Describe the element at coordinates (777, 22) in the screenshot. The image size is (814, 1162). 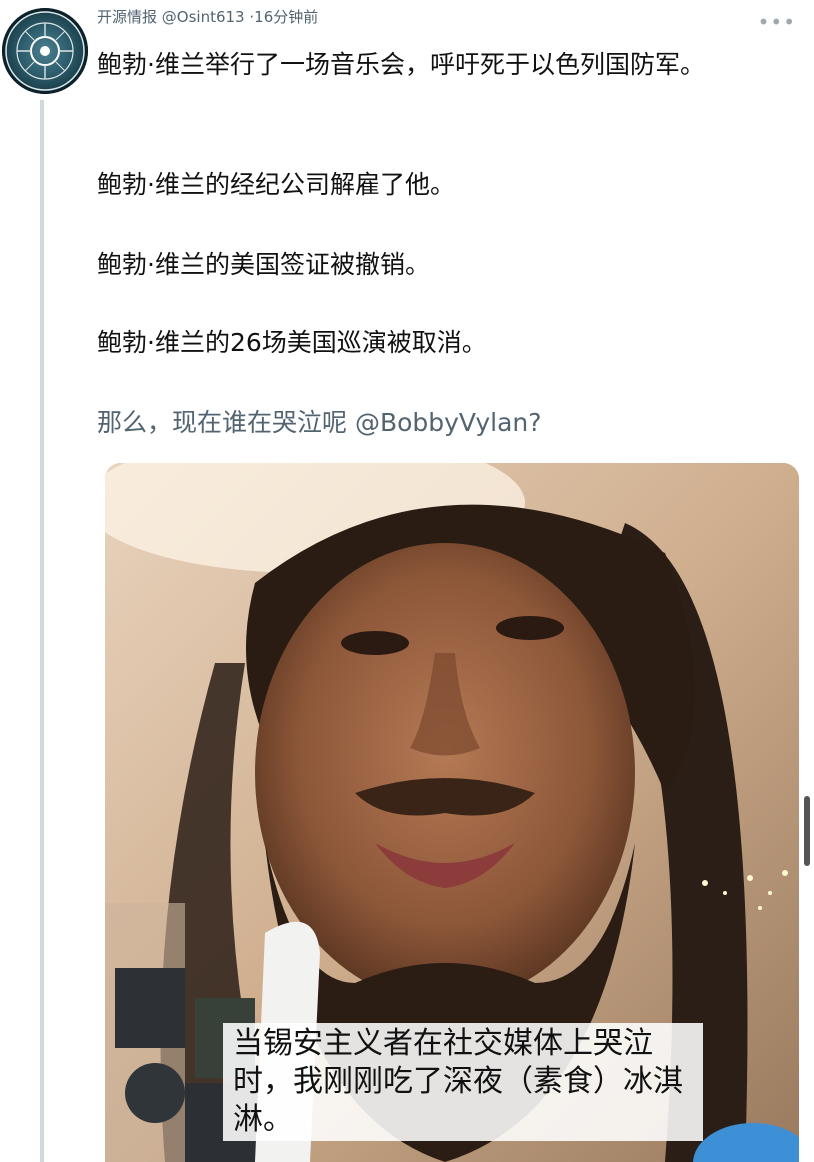
I see `more-options-icon: •••` at that location.